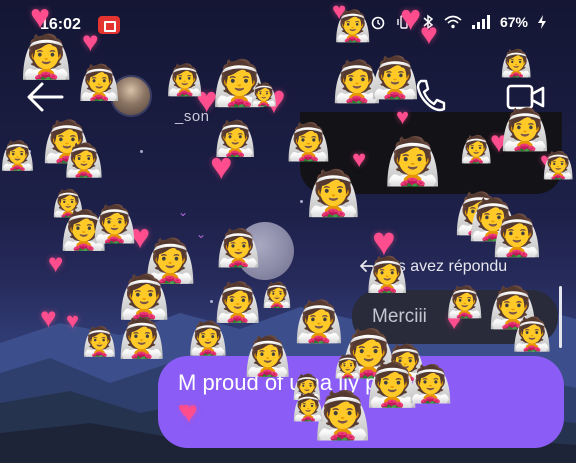 The image size is (576, 463). What do you see at coordinates (430, 96) in the screenshot?
I see `phone-icon` at bounding box center [430, 96].